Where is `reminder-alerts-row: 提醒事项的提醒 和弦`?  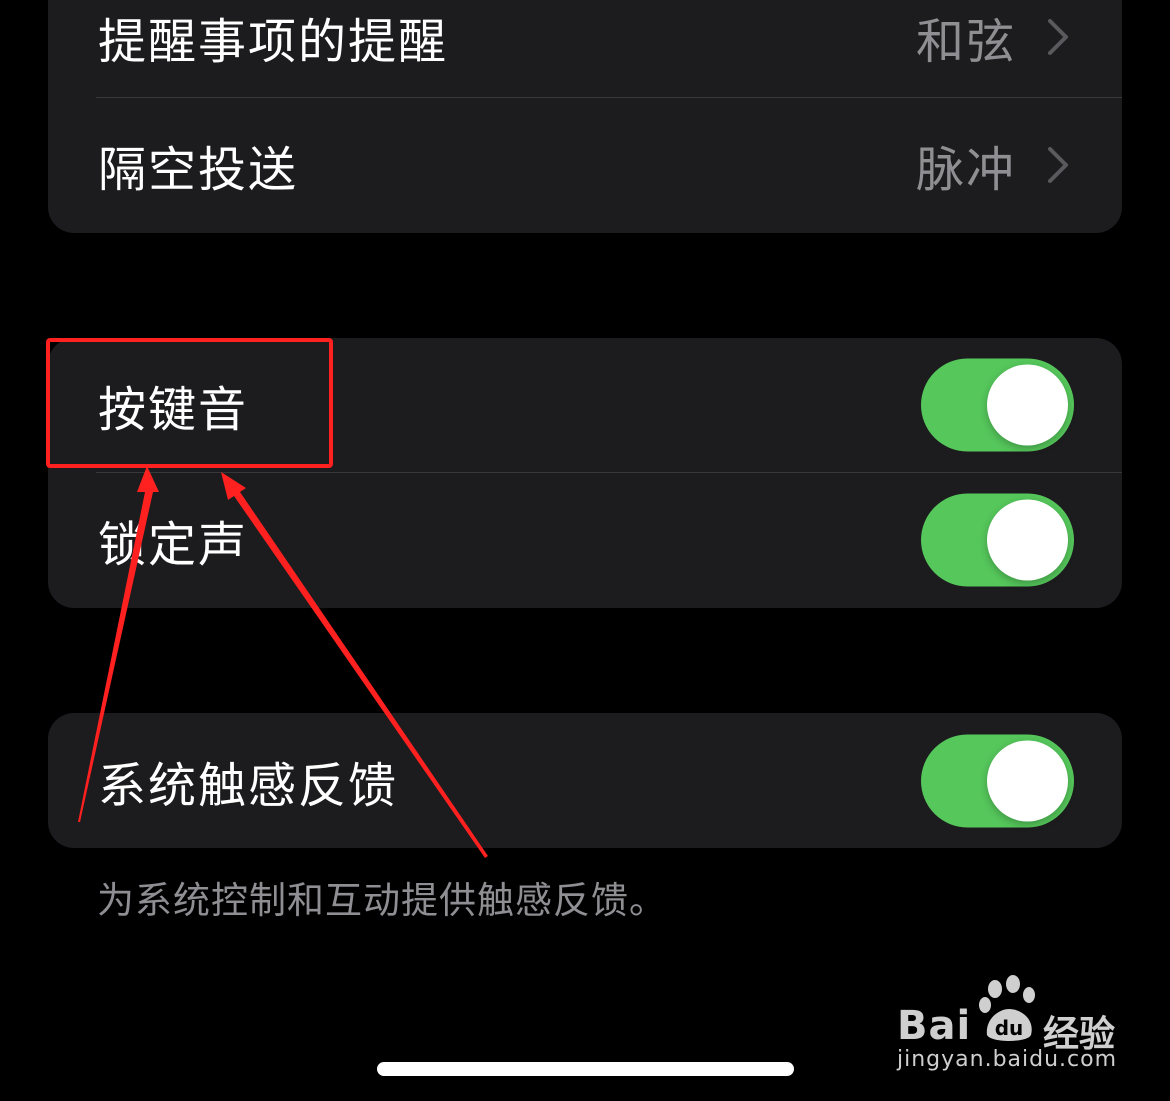 reminder-alerts-row: 提醒事项的提醒 和弦 is located at coordinates (585, 52).